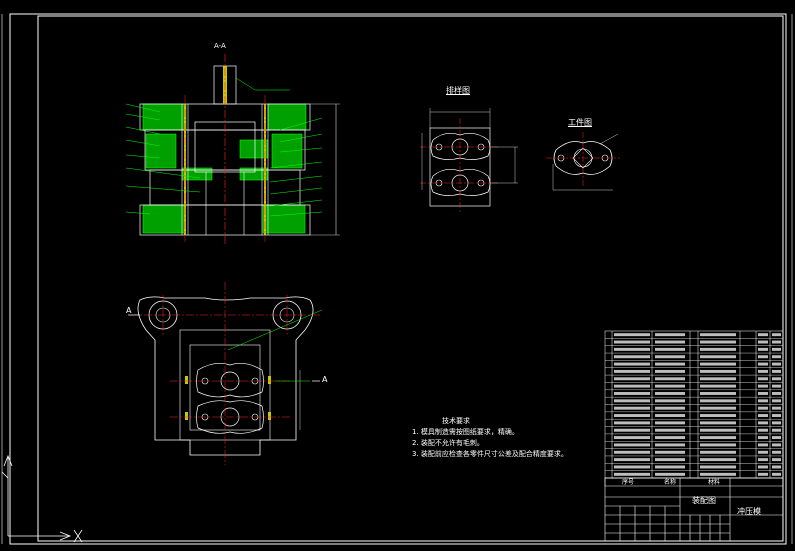  What do you see at coordinates (224, 168) in the screenshot?
I see `die-section-hatch` at bounding box center [224, 168].